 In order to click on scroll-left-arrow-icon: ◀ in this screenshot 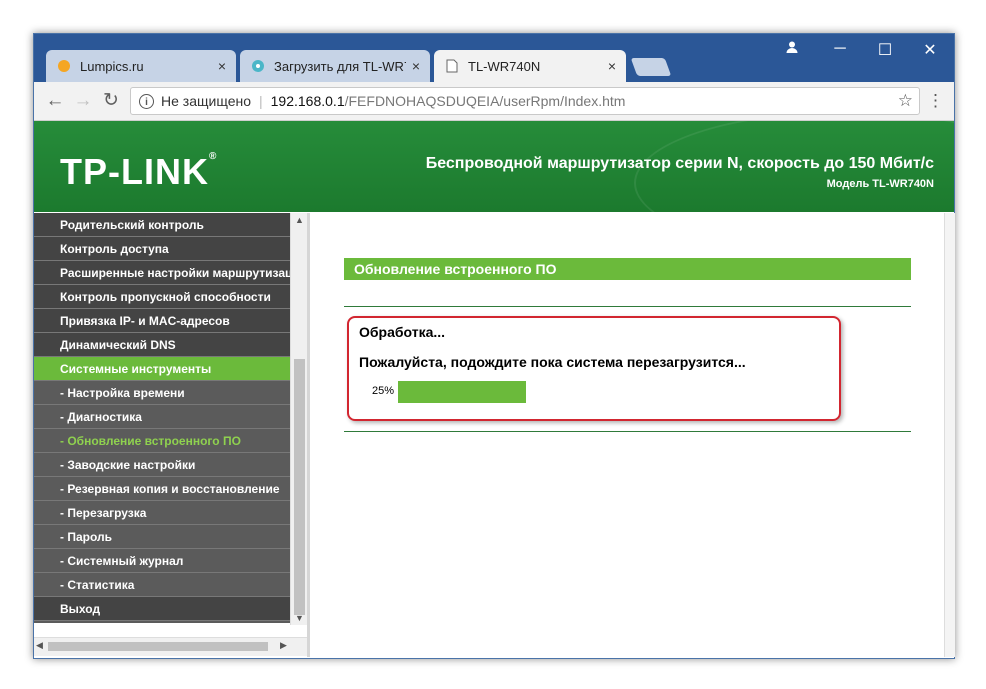, I will do `click(39, 645)`.